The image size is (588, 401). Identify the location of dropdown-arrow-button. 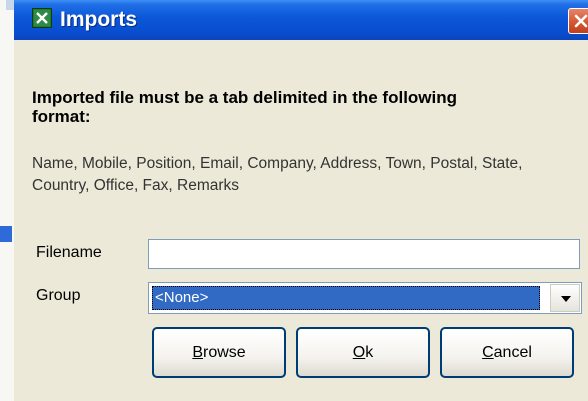
(565, 298).